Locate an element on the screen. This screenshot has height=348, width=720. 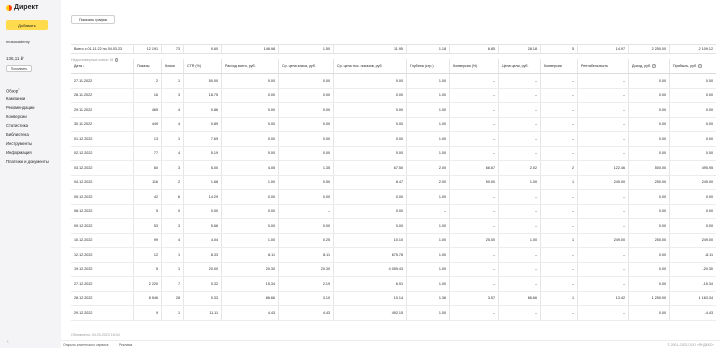
table-cell-text: 0.86 is located at coordinates (214, 109).